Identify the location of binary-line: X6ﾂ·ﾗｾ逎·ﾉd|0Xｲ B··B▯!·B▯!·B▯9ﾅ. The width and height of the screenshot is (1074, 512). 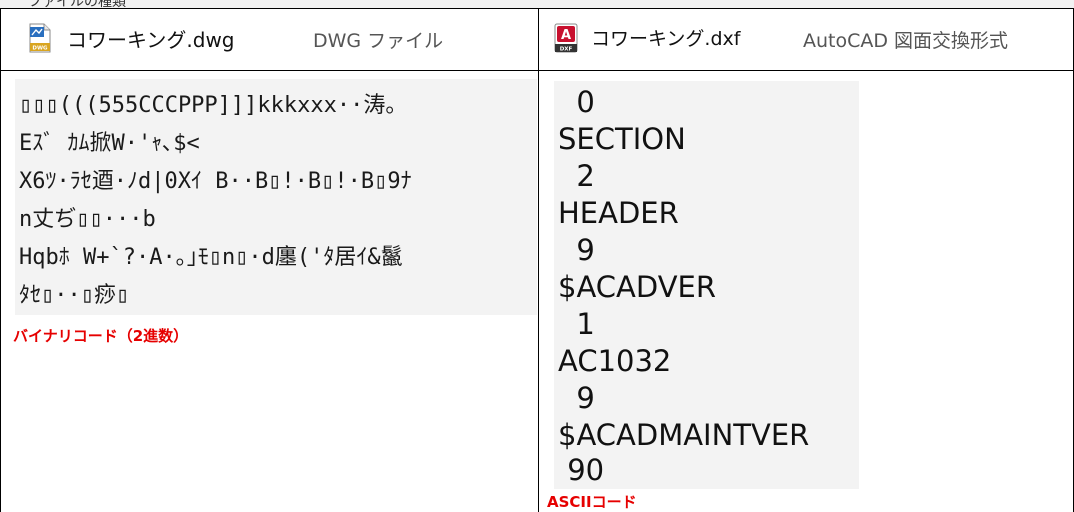
(215, 181).